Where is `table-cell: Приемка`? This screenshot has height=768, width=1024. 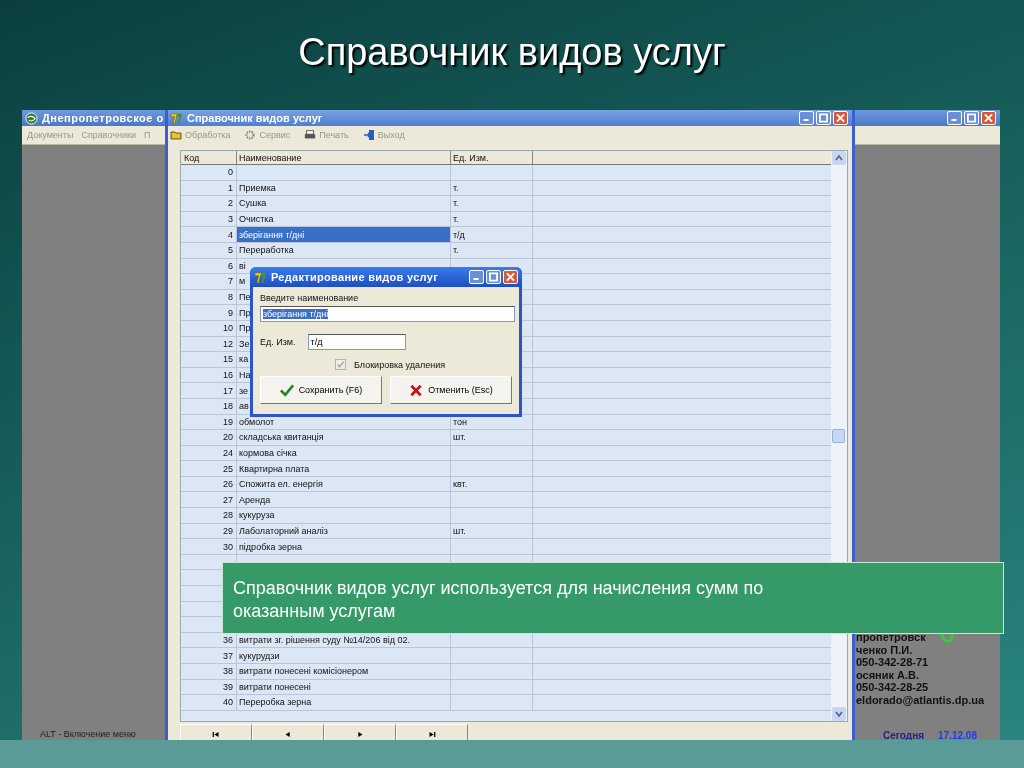 table-cell: Приемка is located at coordinates (344, 188).